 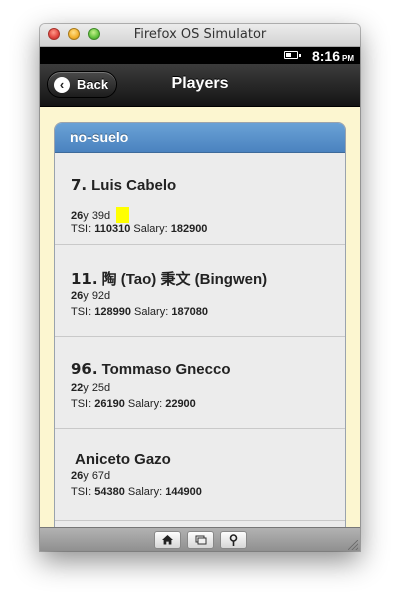 I want to click on player-name-line: 7. Luis Cabelo, so click(x=123, y=185).